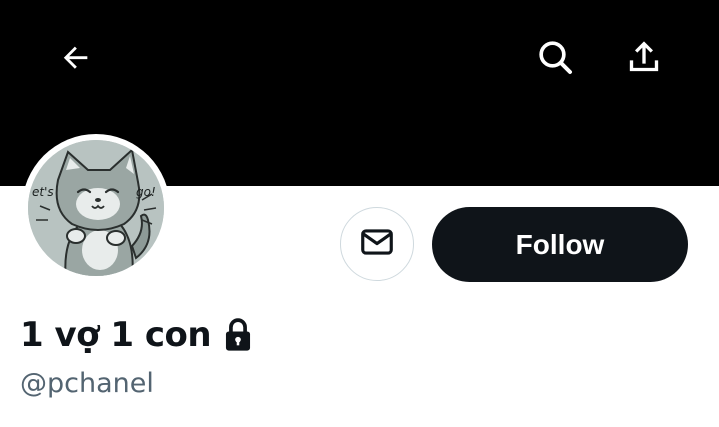 The height and width of the screenshot is (427, 719). I want to click on sticker-text-right: go!, so click(146, 192).